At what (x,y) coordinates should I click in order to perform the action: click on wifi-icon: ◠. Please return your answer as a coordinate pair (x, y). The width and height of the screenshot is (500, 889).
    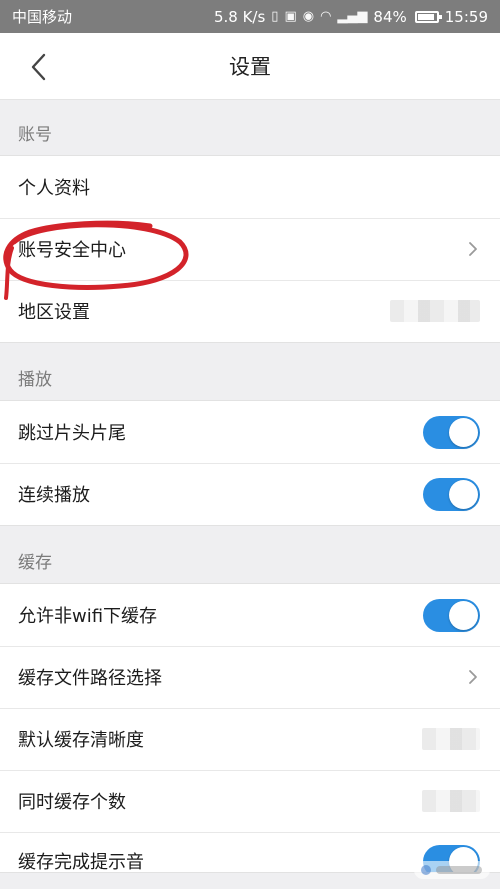
    Looking at the image, I should click on (326, 16).